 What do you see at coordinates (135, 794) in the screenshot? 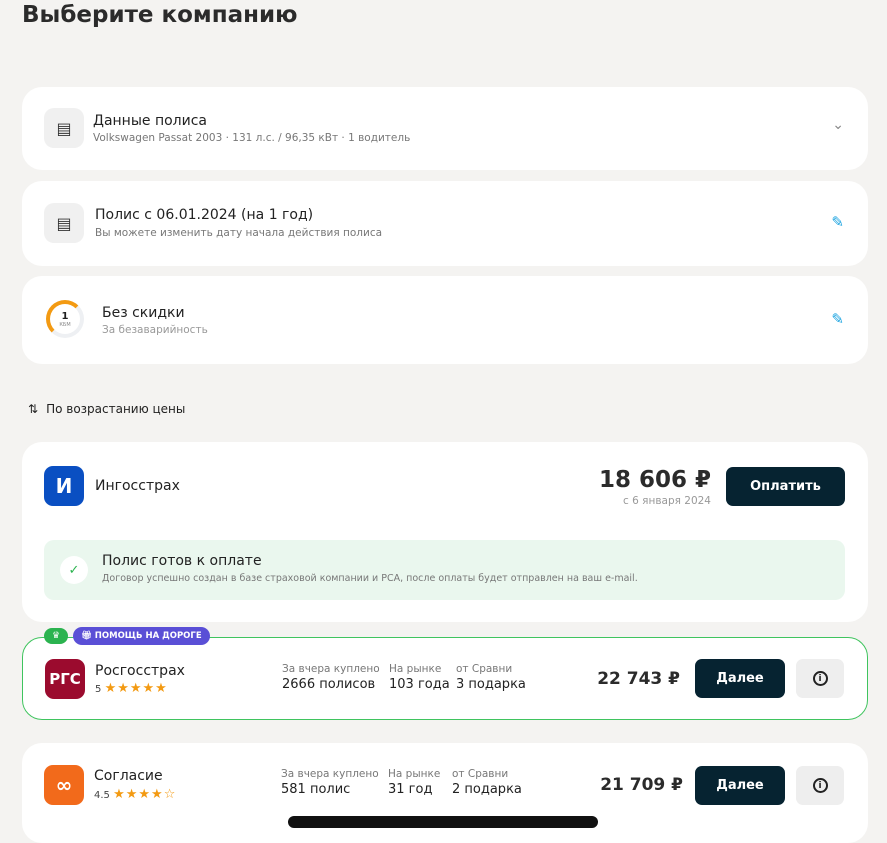
I see `rating: 4.5 ★★★★☆` at bounding box center [135, 794].